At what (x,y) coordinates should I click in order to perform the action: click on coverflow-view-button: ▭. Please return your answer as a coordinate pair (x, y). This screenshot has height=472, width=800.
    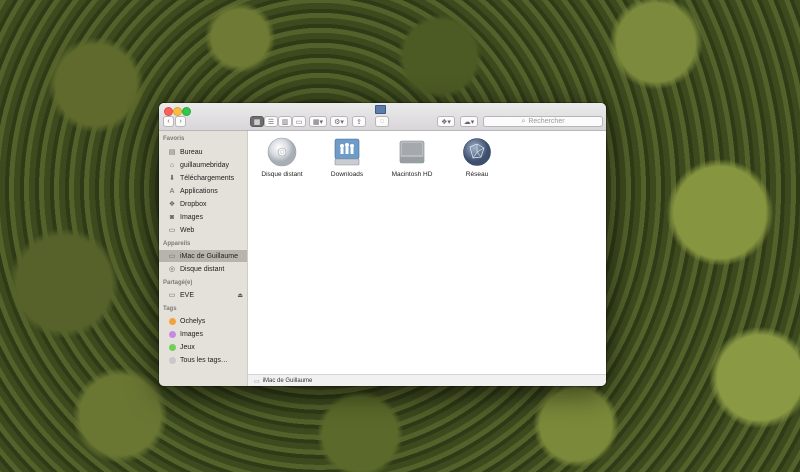
    Looking at the image, I should click on (299, 121).